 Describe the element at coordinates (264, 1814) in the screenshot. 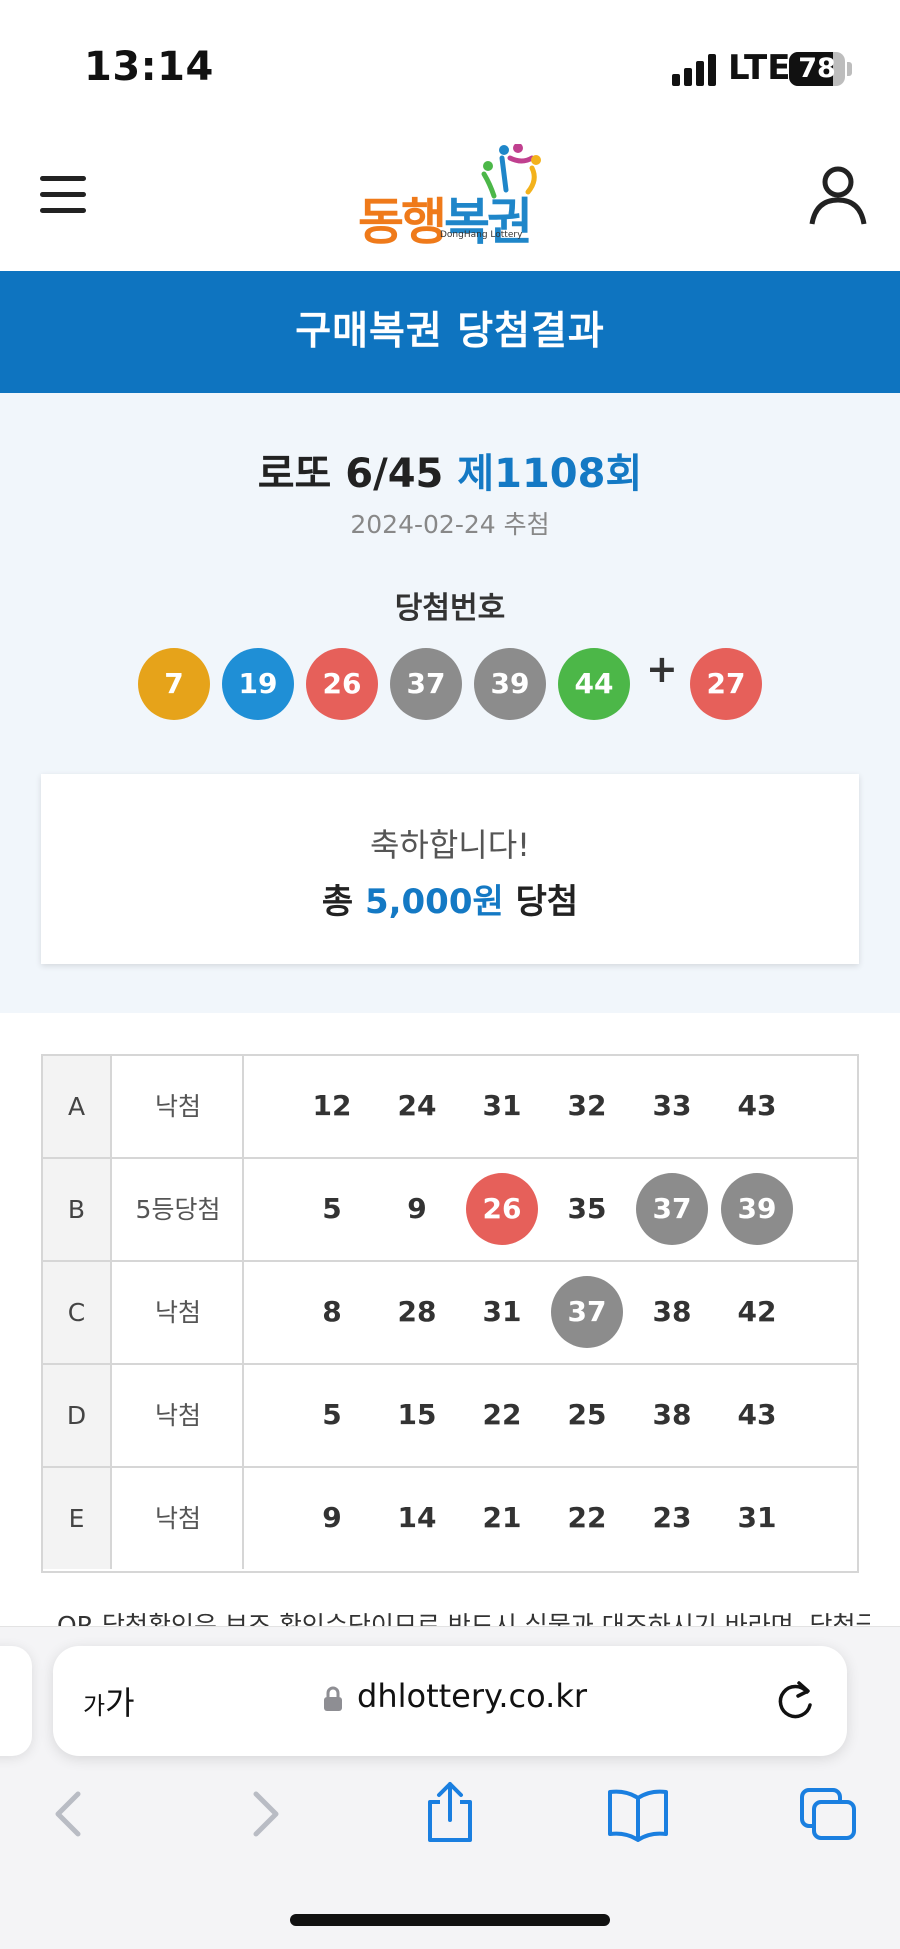

I see `forward-icon` at that location.